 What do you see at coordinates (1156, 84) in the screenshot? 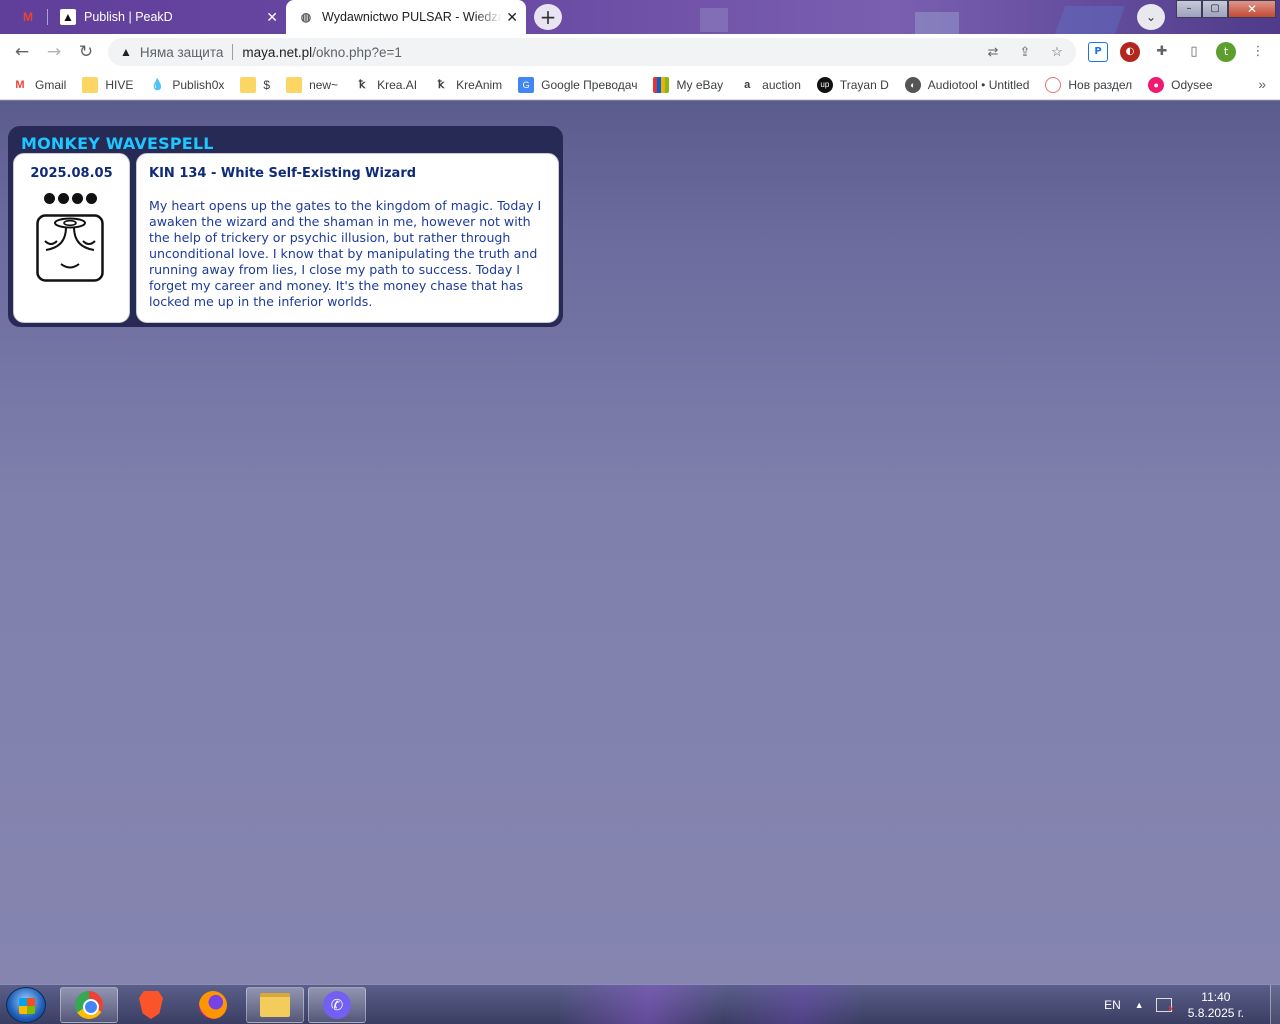
I see `odysee-icon: ●` at bounding box center [1156, 84].